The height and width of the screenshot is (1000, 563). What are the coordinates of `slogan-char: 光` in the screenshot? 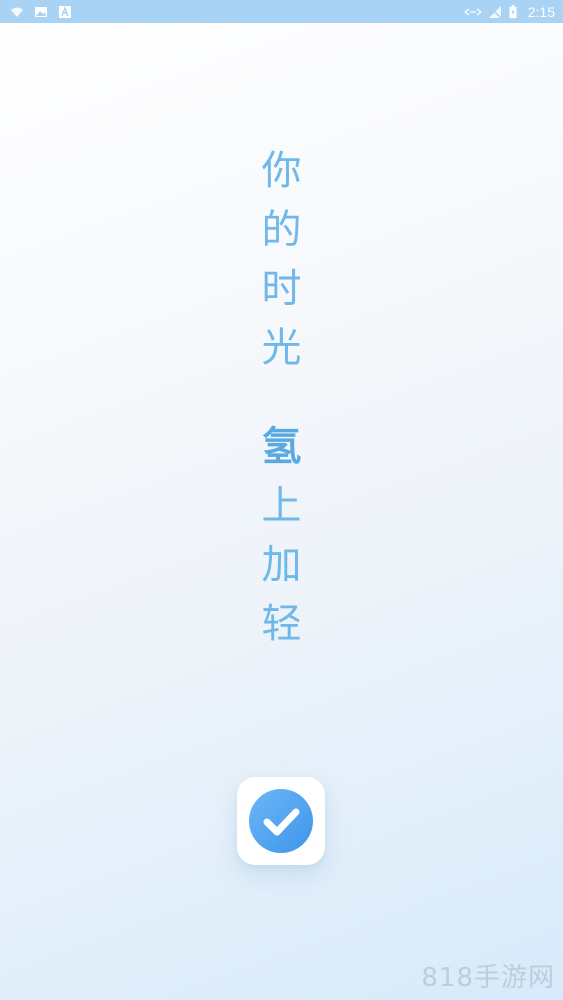 It's located at (281, 348).